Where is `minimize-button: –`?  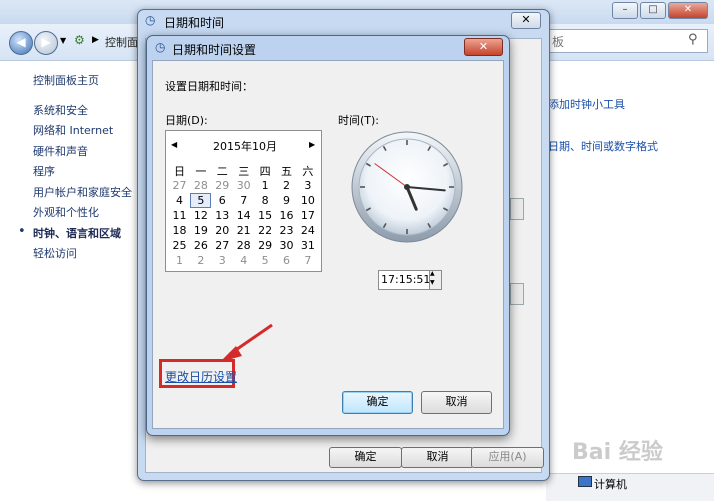
minimize-button: – is located at coordinates (625, 10).